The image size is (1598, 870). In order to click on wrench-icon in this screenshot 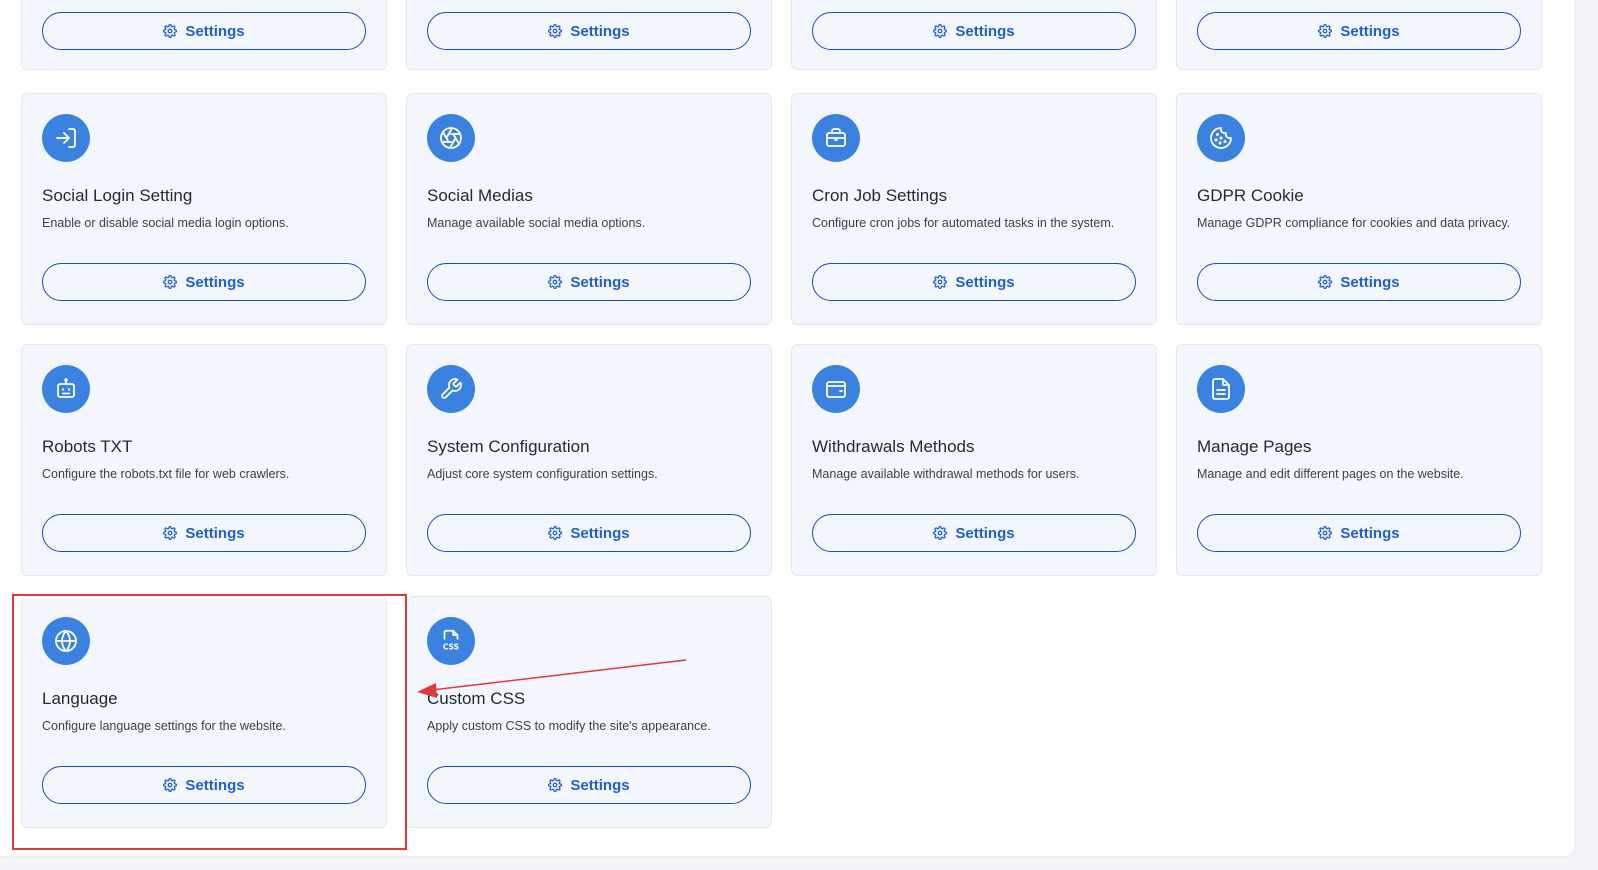, I will do `click(451, 388)`.